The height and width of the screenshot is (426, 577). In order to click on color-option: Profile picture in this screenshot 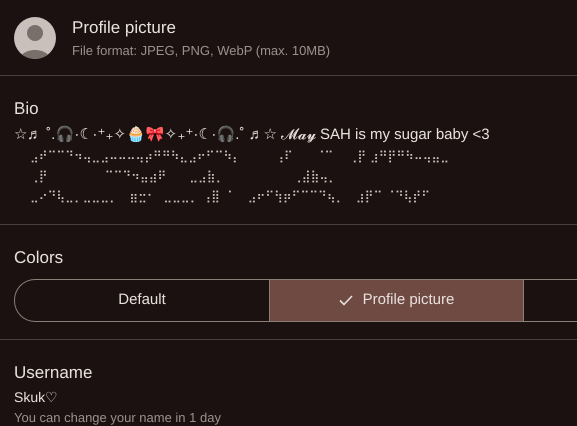, I will do `click(396, 300)`.